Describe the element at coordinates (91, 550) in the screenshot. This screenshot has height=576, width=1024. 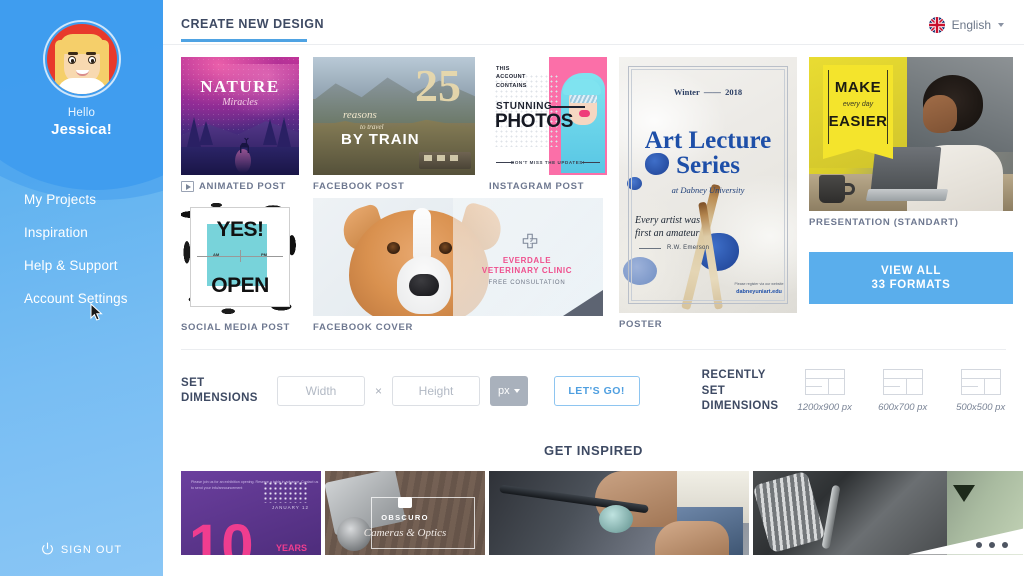
I see `sign-out-label: SIGN OUT` at that location.